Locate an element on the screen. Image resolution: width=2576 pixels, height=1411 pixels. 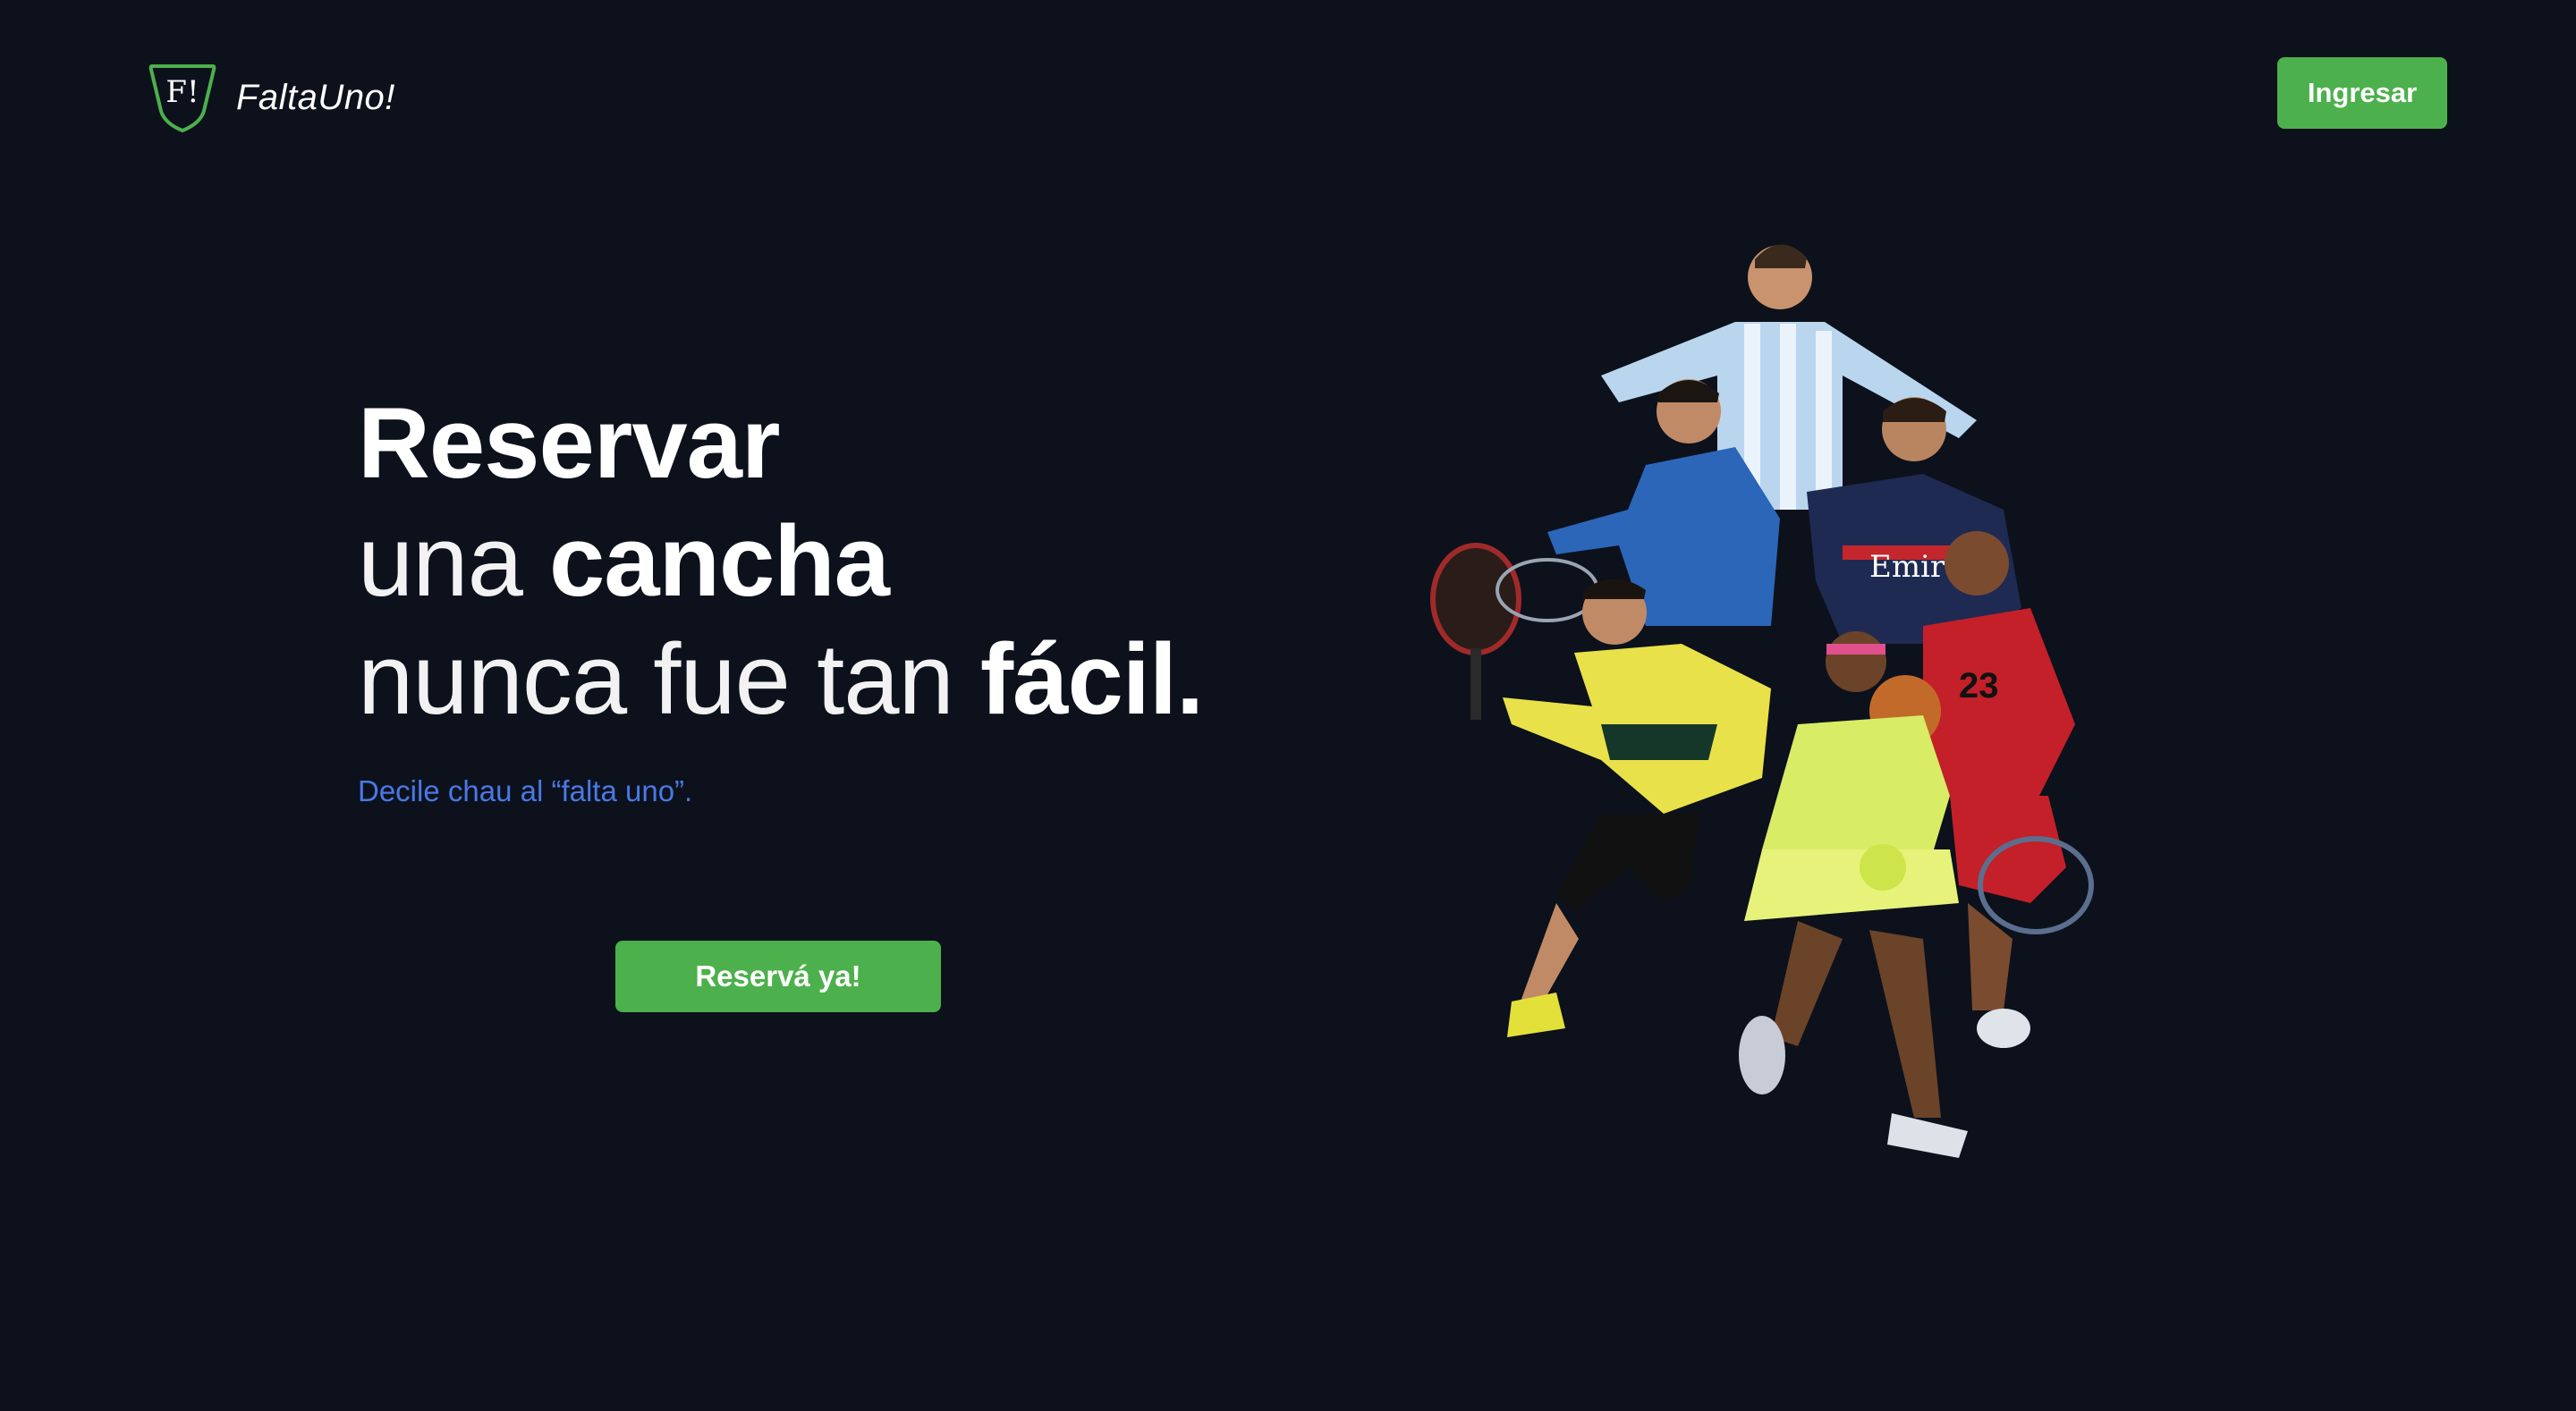
hero-word-cancha: cancha is located at coordinates (719, 561).